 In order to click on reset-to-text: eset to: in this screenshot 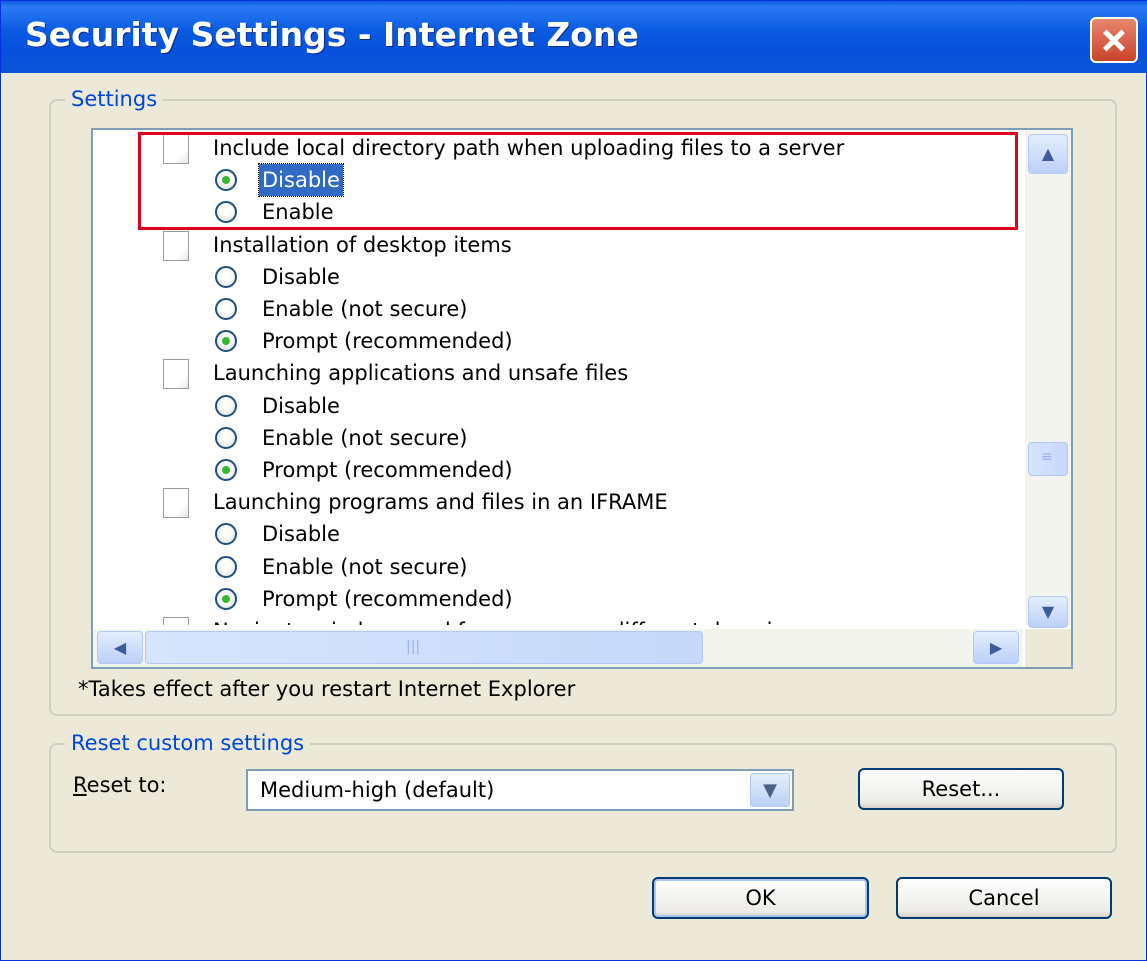, I will do `click(126, 785)`.